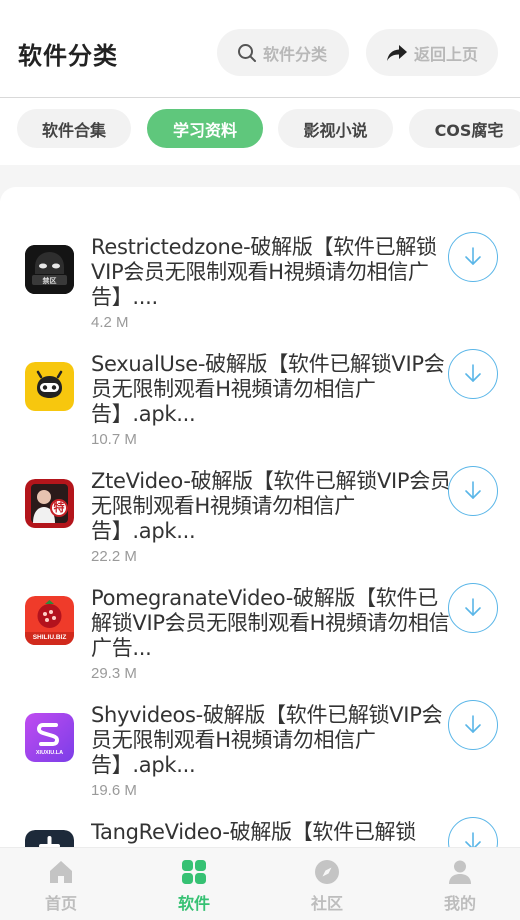 This screenshot has height=920, width=520. What do you see at coordinates (295, 54) in the screenshot?
I see `search-label: 软件分类` at bounding box center [295, 54].